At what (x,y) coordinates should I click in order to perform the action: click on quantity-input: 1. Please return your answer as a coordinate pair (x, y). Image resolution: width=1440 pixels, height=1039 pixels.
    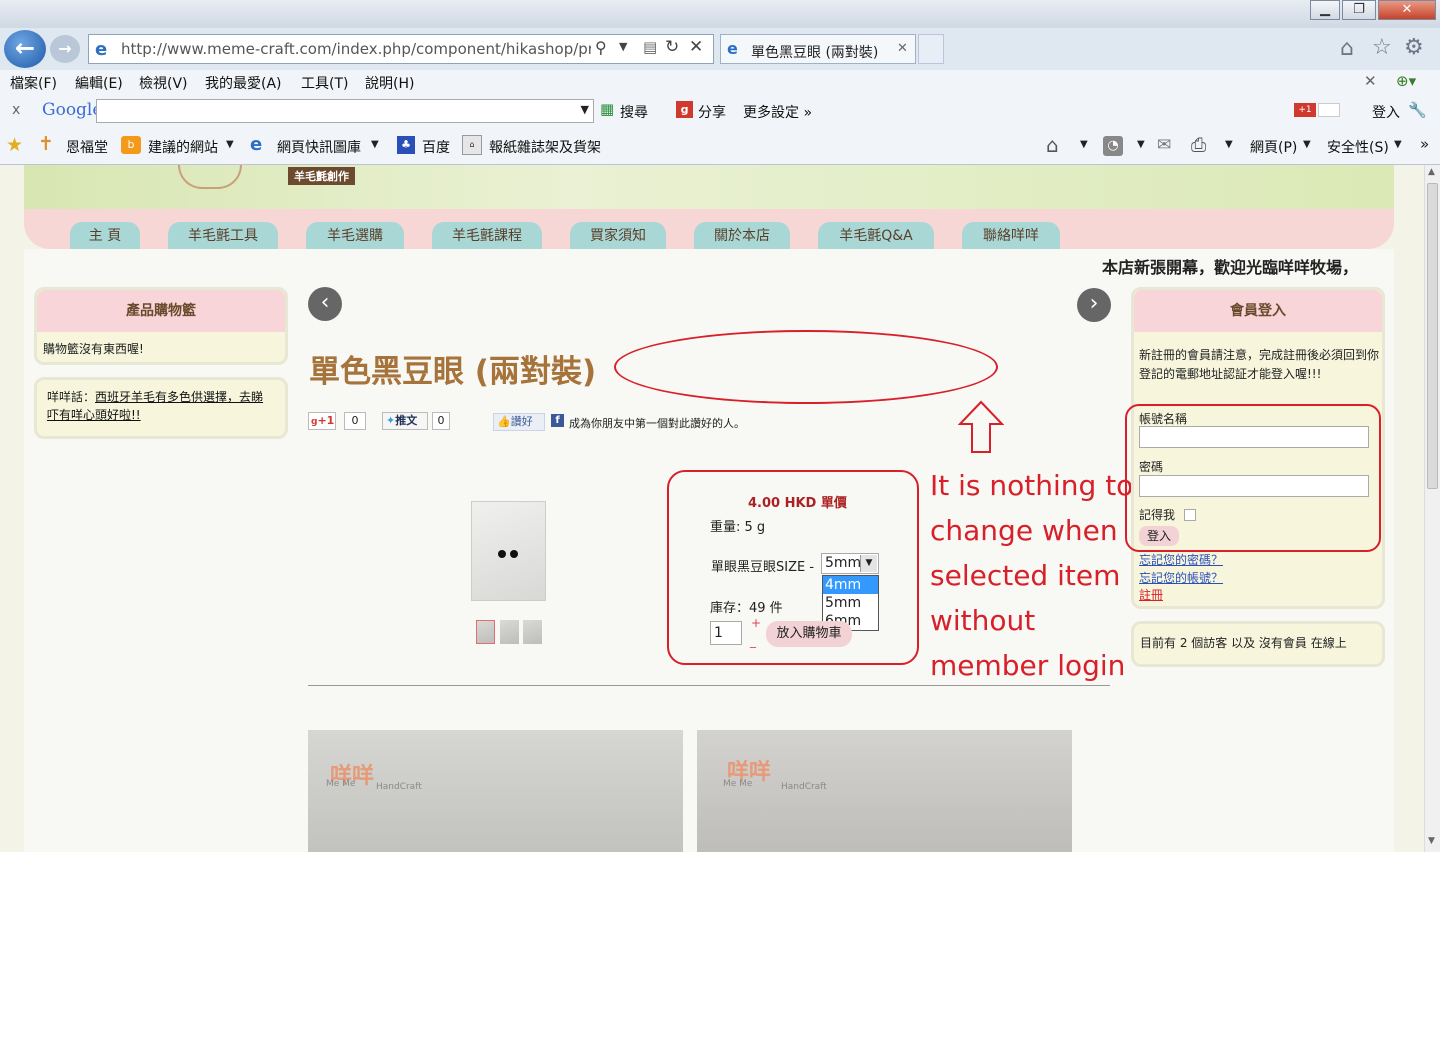
    Looking at the image, I should click on (726, 633).